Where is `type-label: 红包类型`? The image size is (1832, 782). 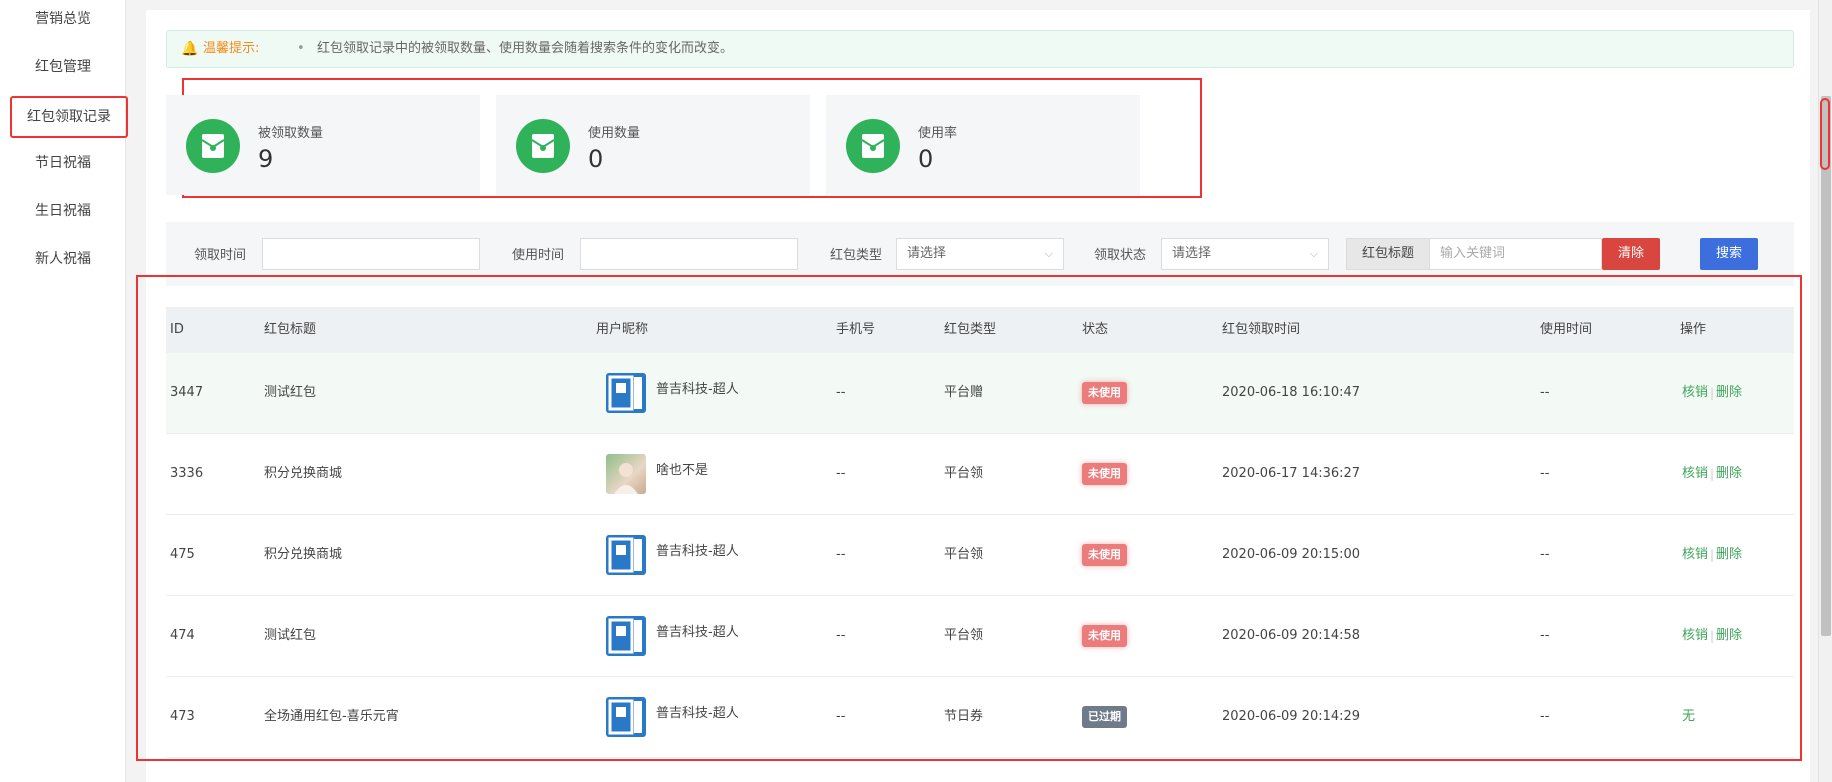
type-label: 红包类型 is located at coordinates (856, 255).